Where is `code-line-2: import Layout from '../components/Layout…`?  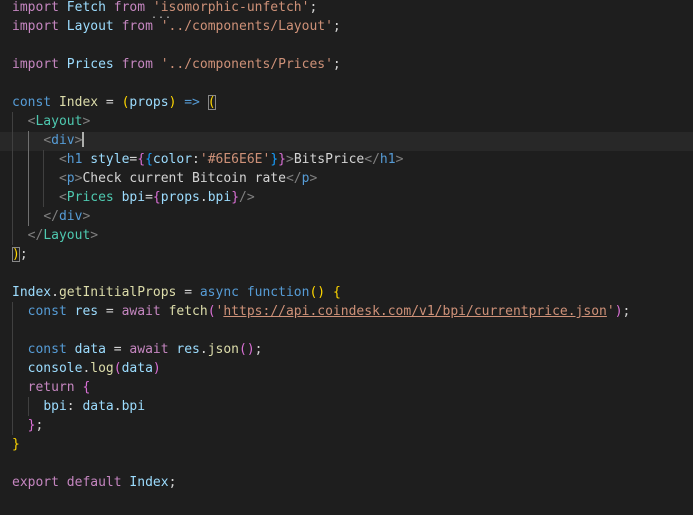 code-line-2: import Layout from '../components/Layout… is located at coordinates (176, 26).